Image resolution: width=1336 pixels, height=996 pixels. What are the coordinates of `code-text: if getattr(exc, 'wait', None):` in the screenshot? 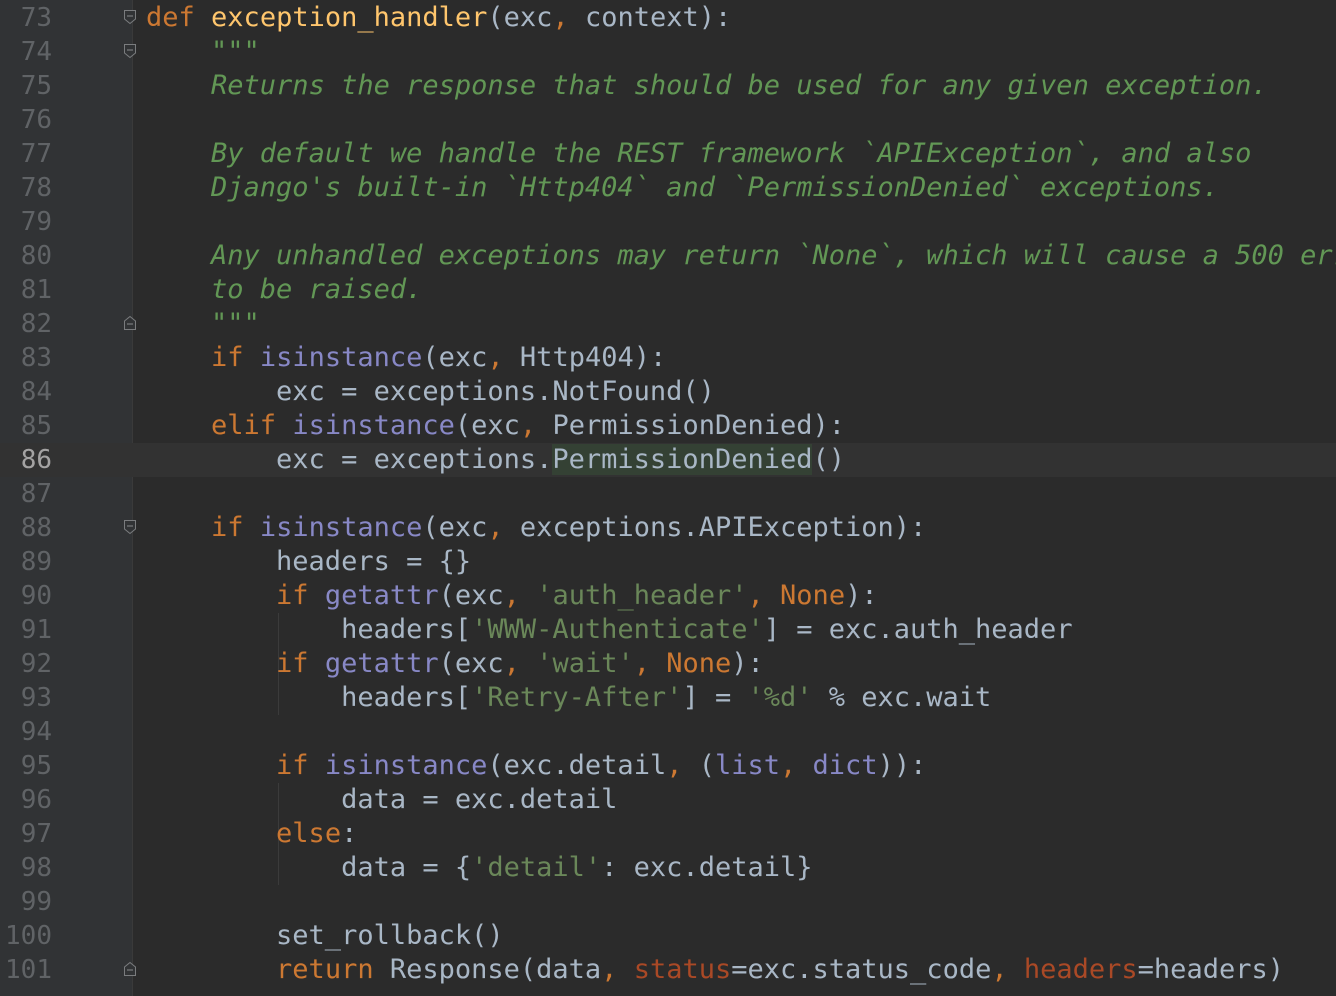 It's located at (455, 664).